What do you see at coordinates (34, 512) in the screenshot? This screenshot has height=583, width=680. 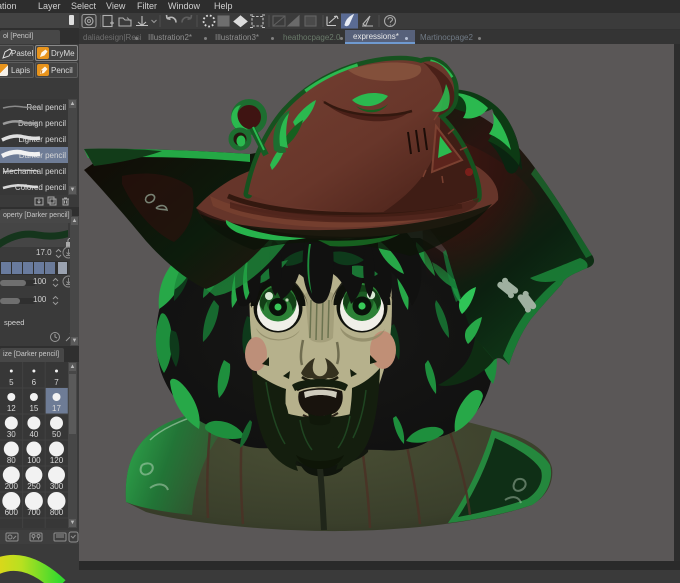 I see `svg-text: 700` at bounding box center [34, 512].